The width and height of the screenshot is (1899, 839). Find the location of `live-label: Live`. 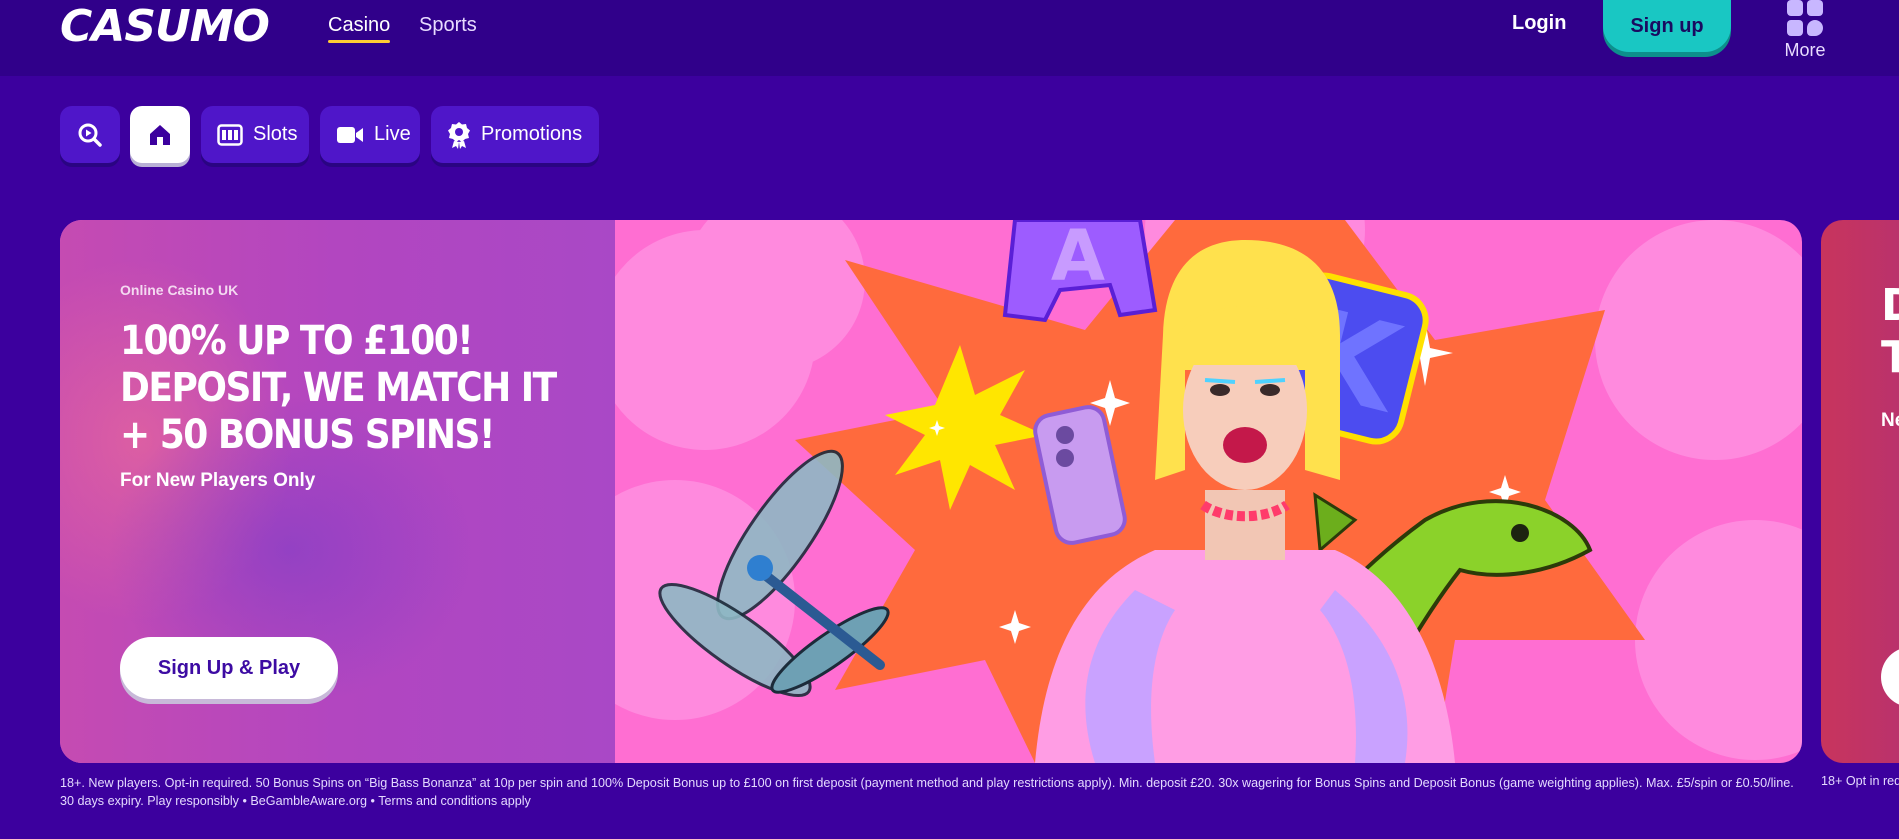

live-label: Live is located at coordinates (392, 134).